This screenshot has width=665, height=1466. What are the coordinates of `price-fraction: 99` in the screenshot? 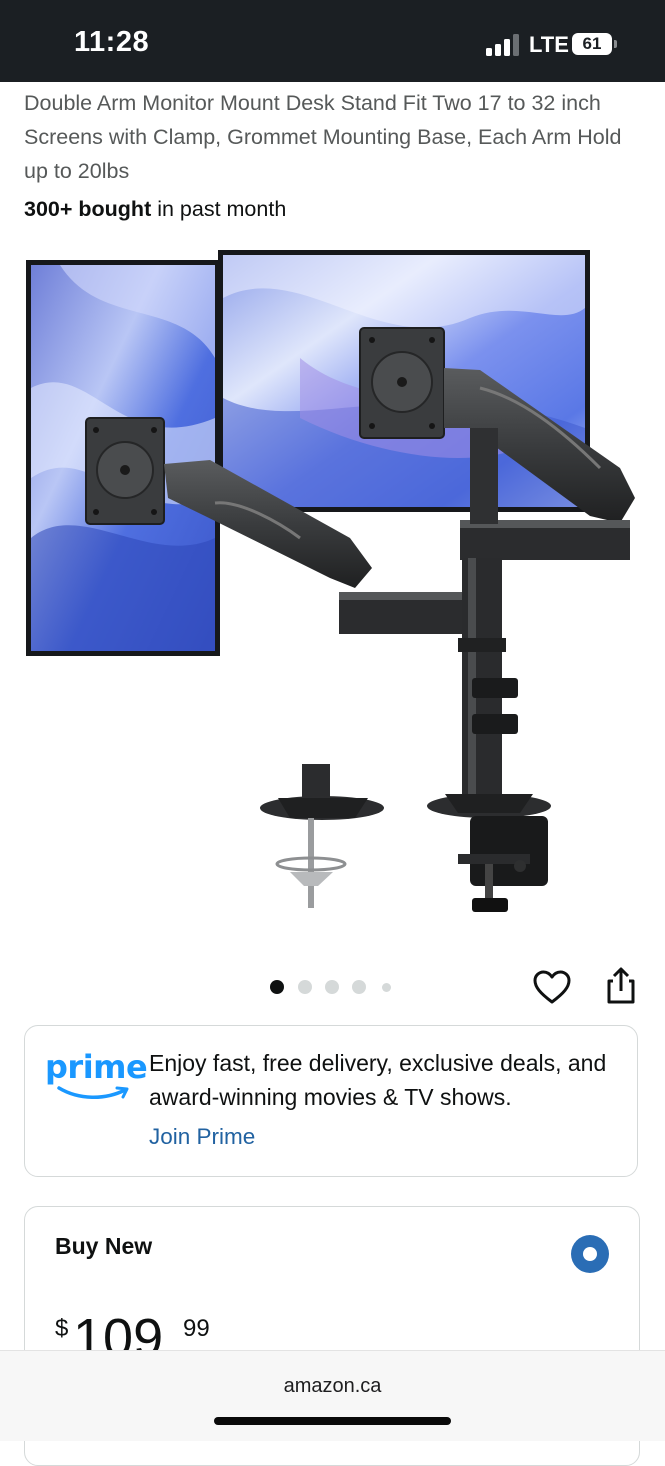 It's located at (196, 1328).